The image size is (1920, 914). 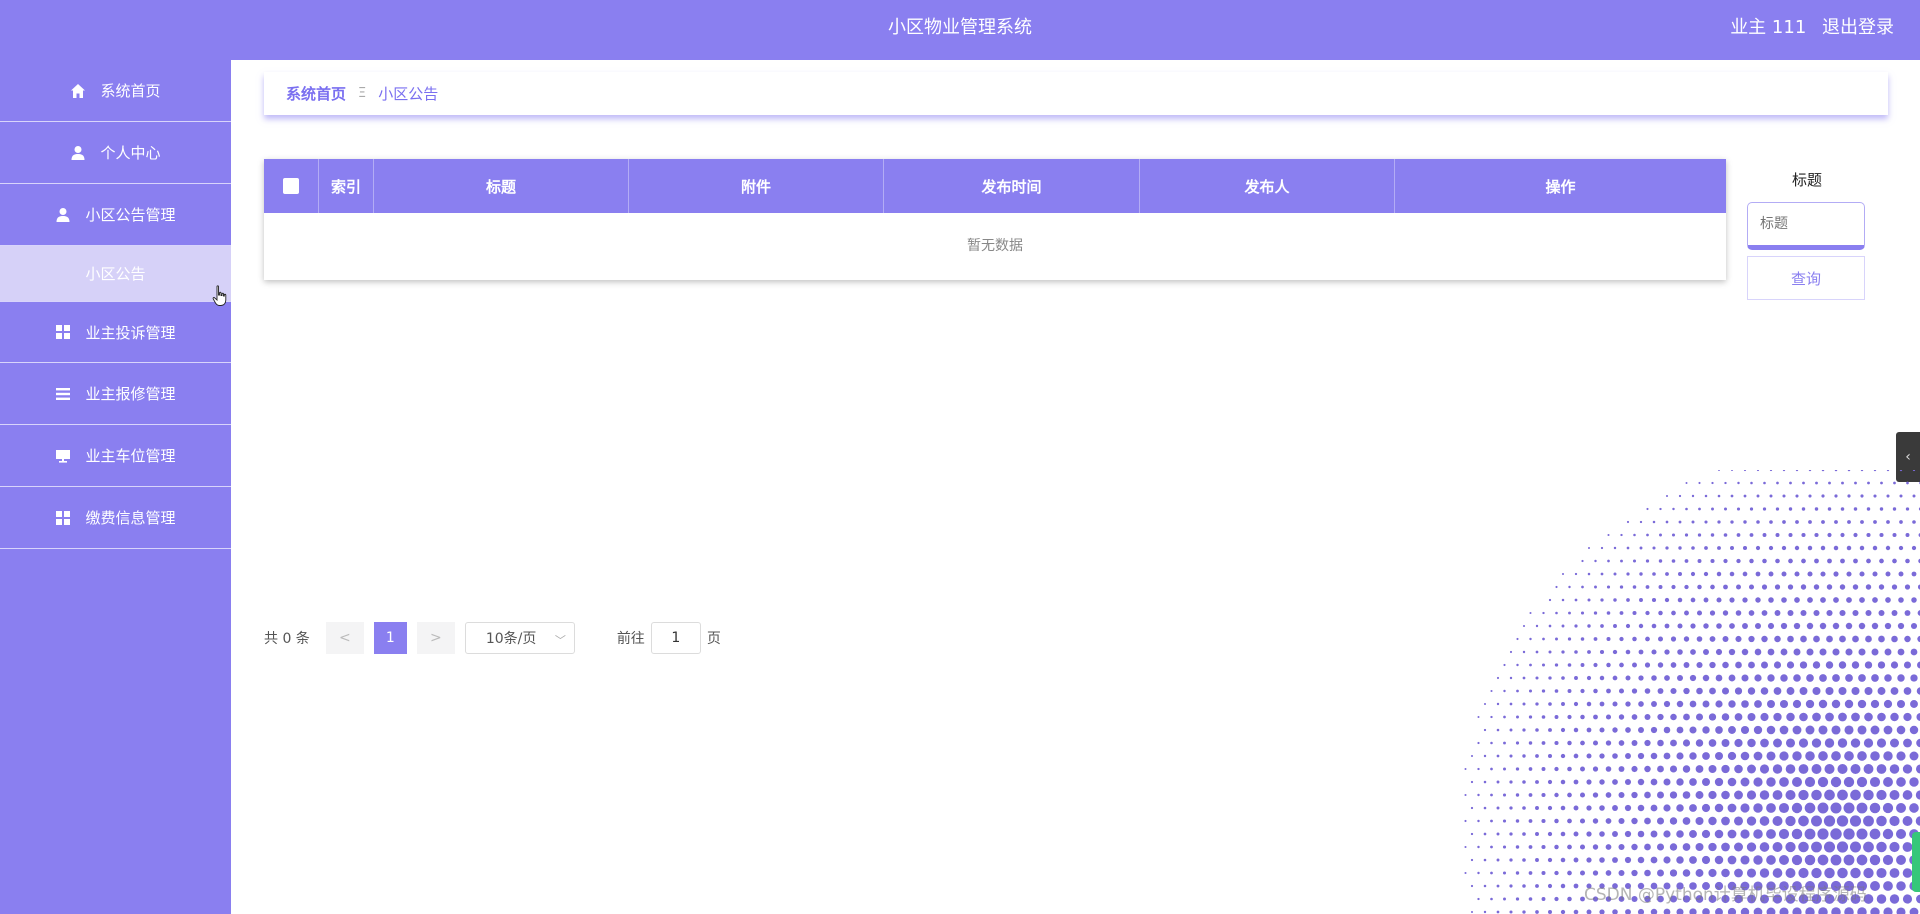 What do you see at coordinates (344, 638) in the screenshot?
I see `prev-page-button: <` at bounding box center [344, 638].